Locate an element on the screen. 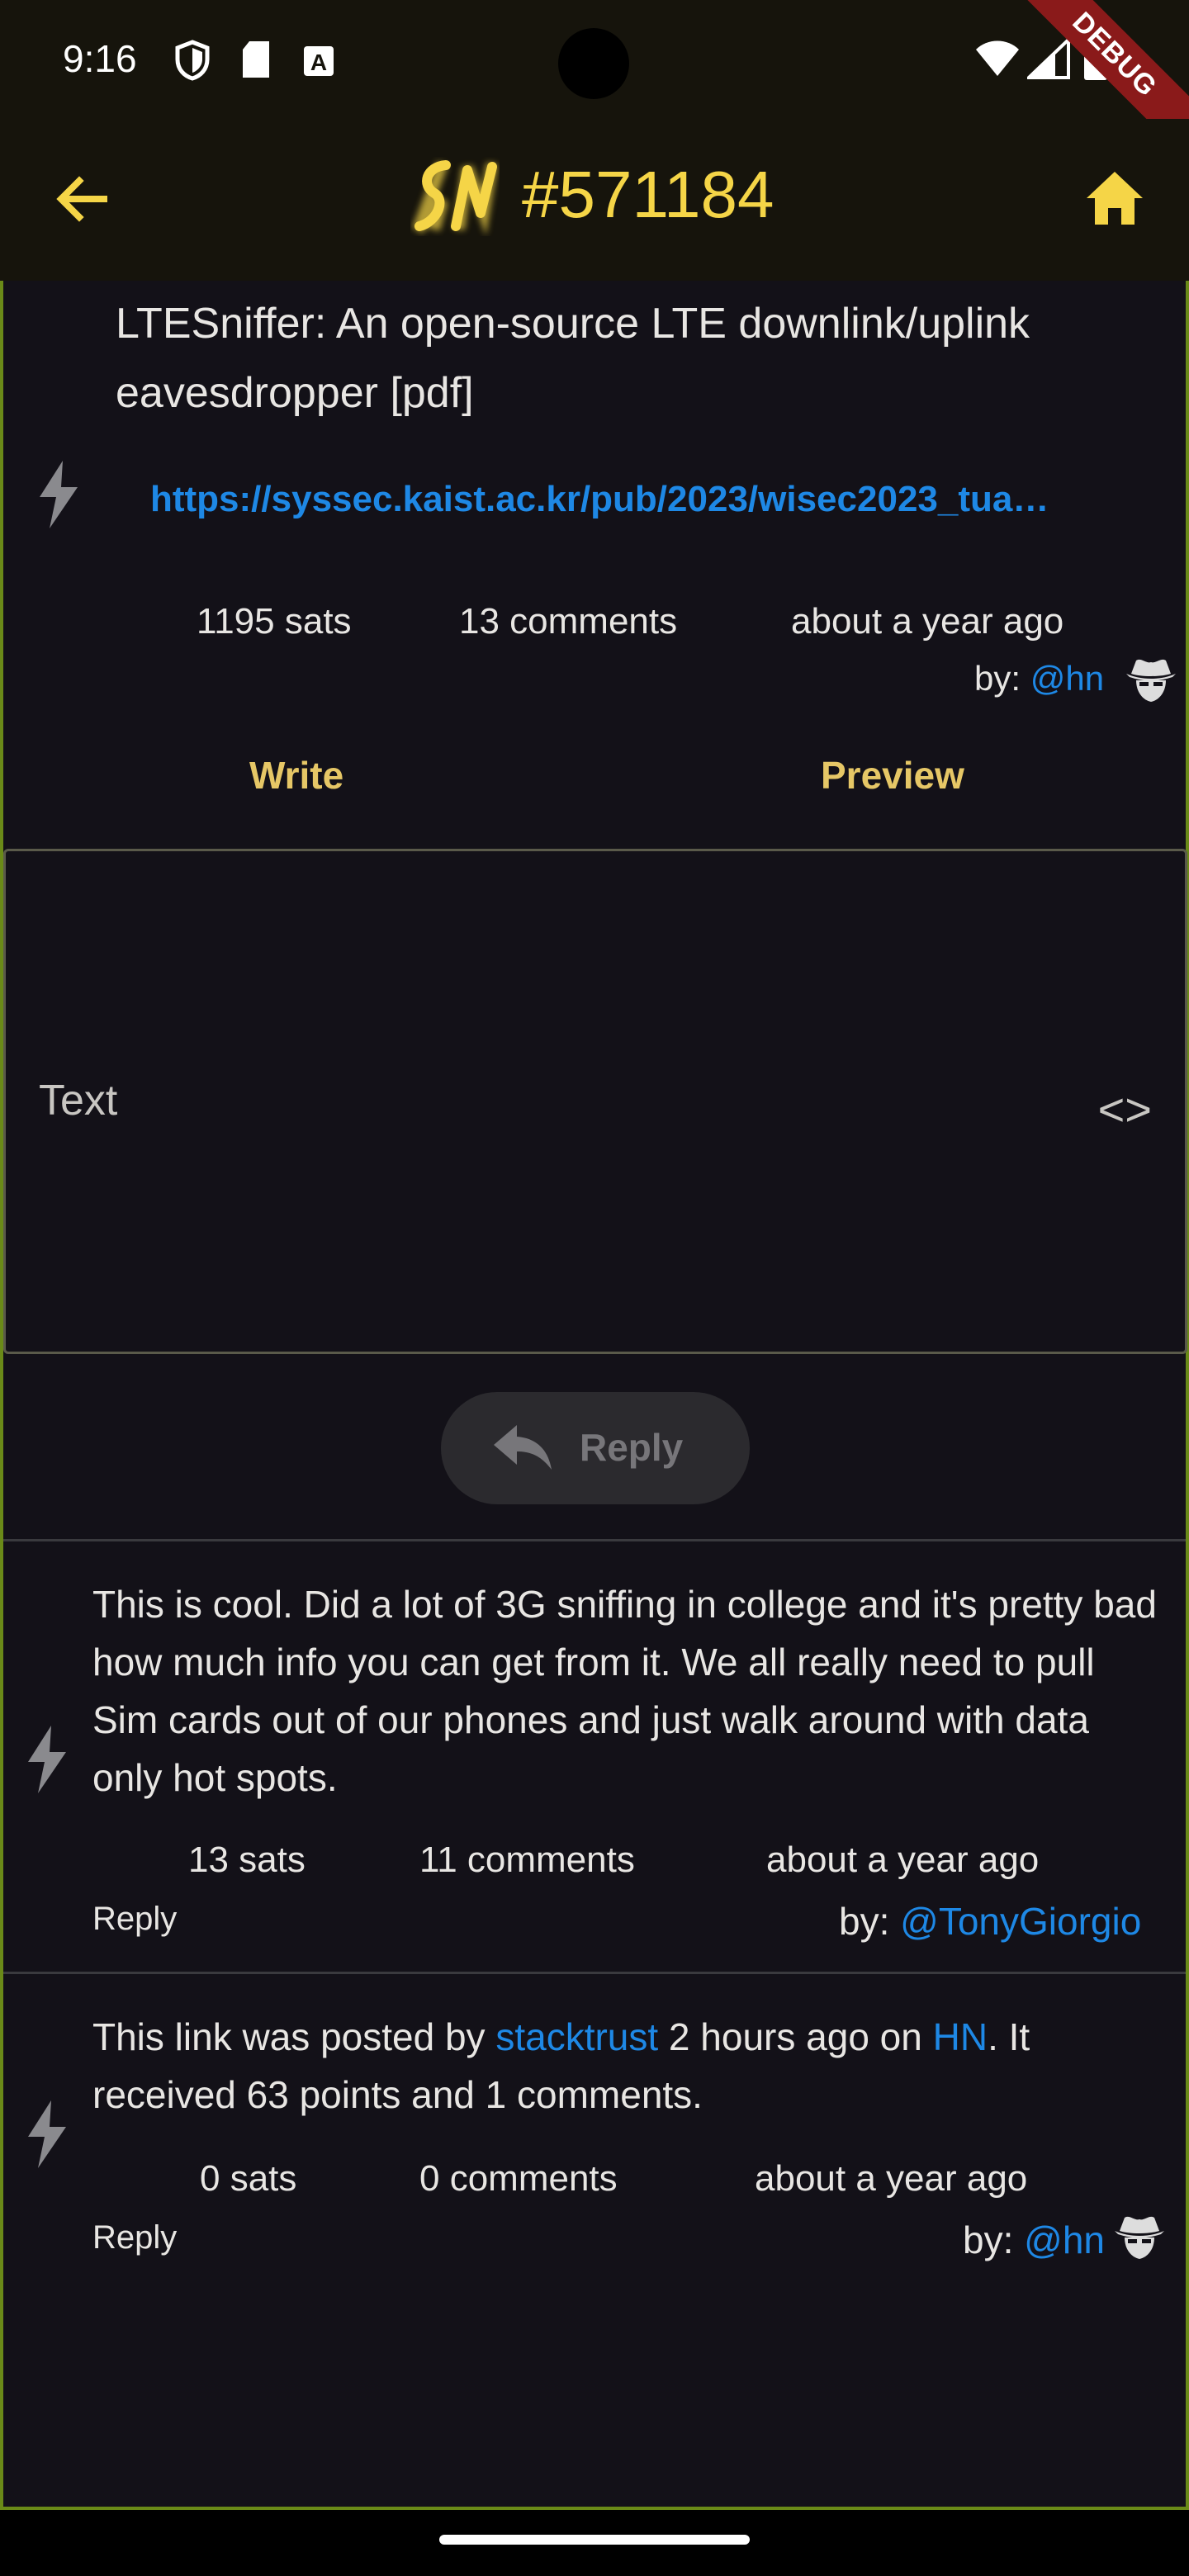 The height and width of the screenshot is (2576, 1189). home-indicator is located at coordinates (594, 2540).